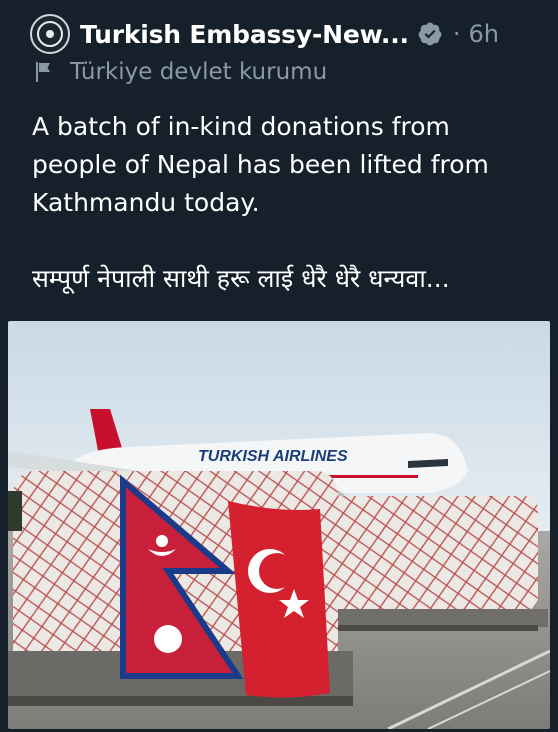  I want to click on airline-livery-text: TURKISH AIRLINES, so click(273, 456).